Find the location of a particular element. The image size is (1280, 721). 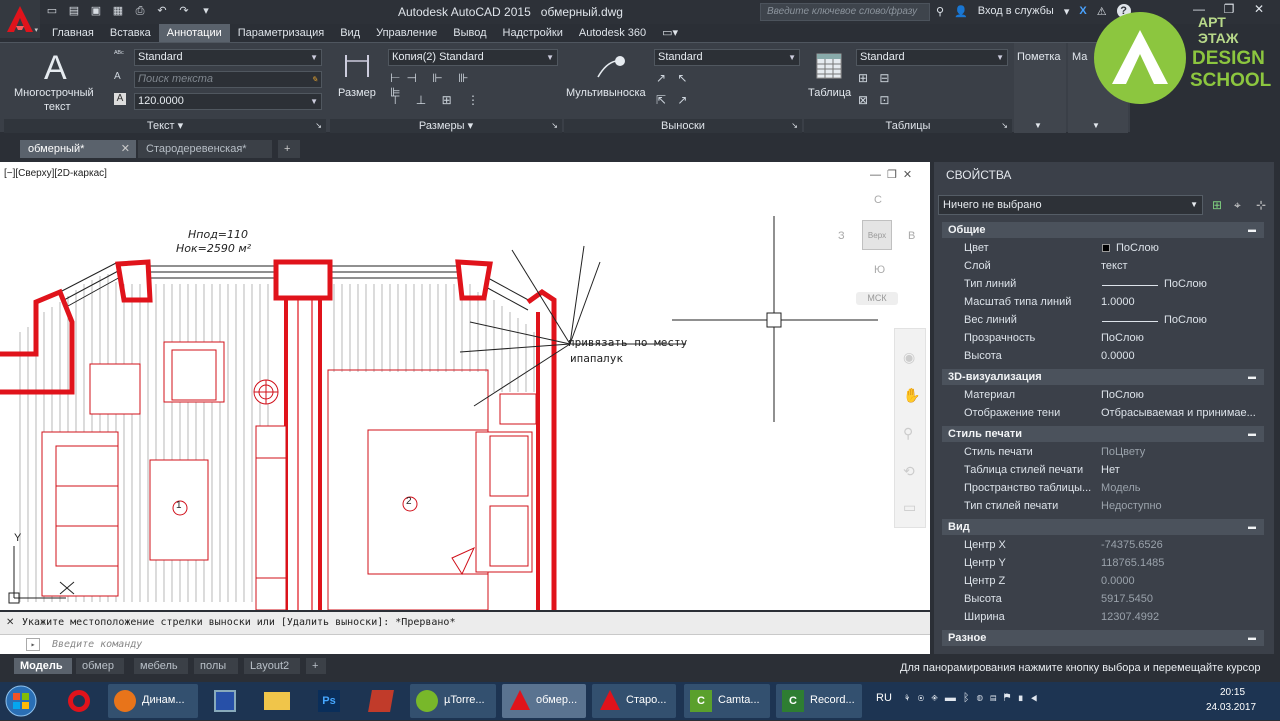

qat-menu-icon: ▾ is located at coordinates (206, 11).